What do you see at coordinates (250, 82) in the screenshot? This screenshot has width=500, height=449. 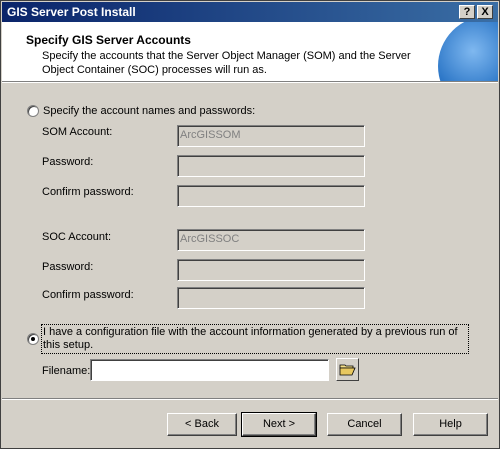 I see `header-divider` at bounding box center [250, 82].